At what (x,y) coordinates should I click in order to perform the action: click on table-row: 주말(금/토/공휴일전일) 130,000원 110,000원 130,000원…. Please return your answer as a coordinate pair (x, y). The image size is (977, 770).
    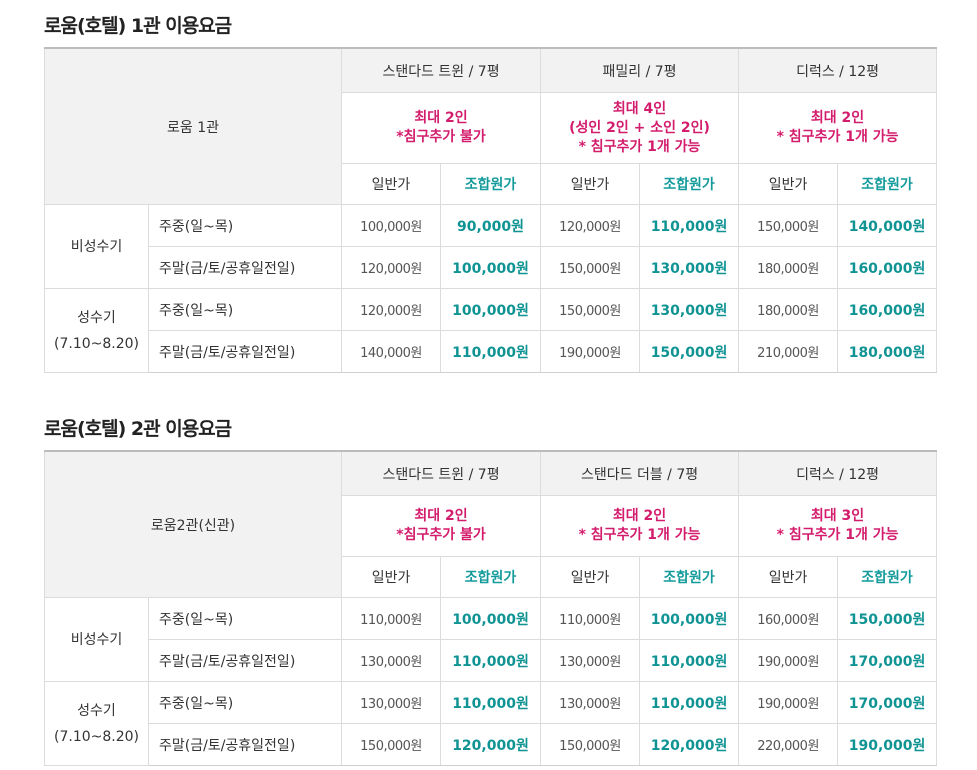
    Looking at the image, I should click on (491, 660).